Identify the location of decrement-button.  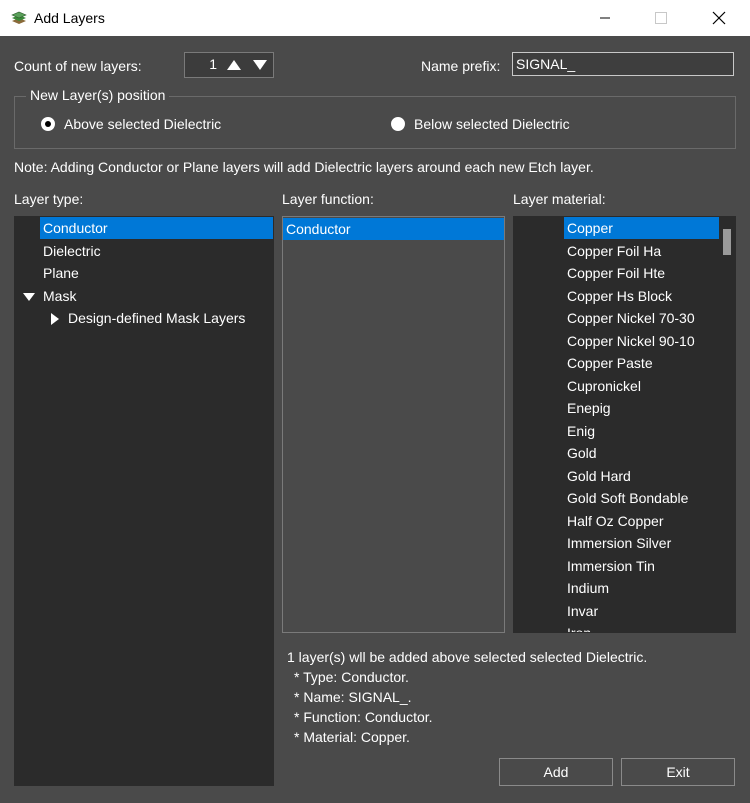
(260, 65).